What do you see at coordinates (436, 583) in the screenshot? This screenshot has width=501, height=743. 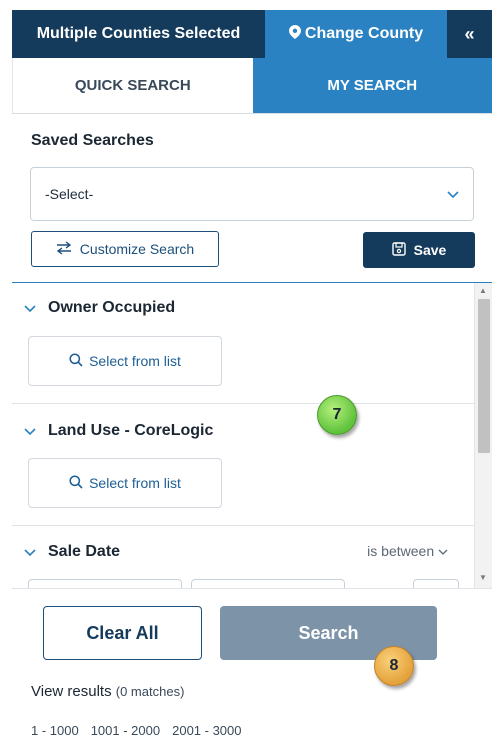 I see `sale-date-calendar-button` at bounding box center [436, 583].